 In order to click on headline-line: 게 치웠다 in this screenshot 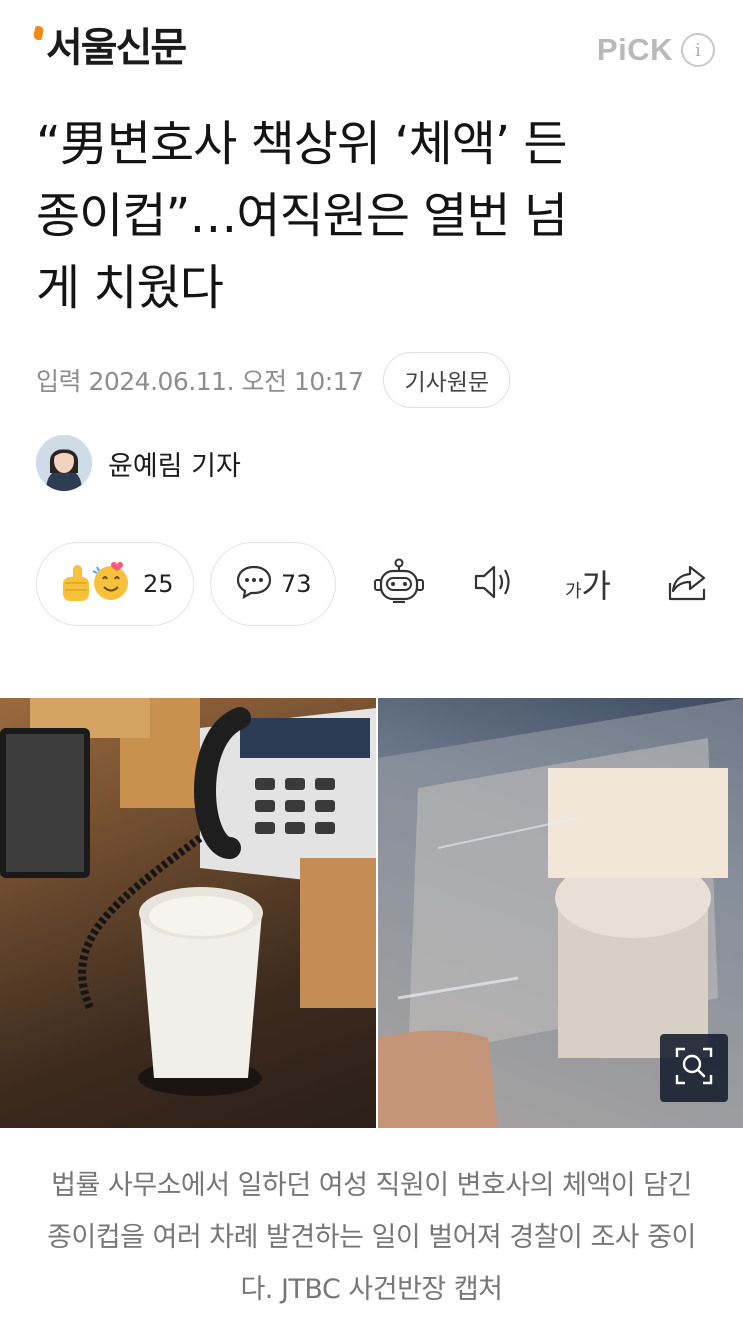, I will do `click(130, 288)`.